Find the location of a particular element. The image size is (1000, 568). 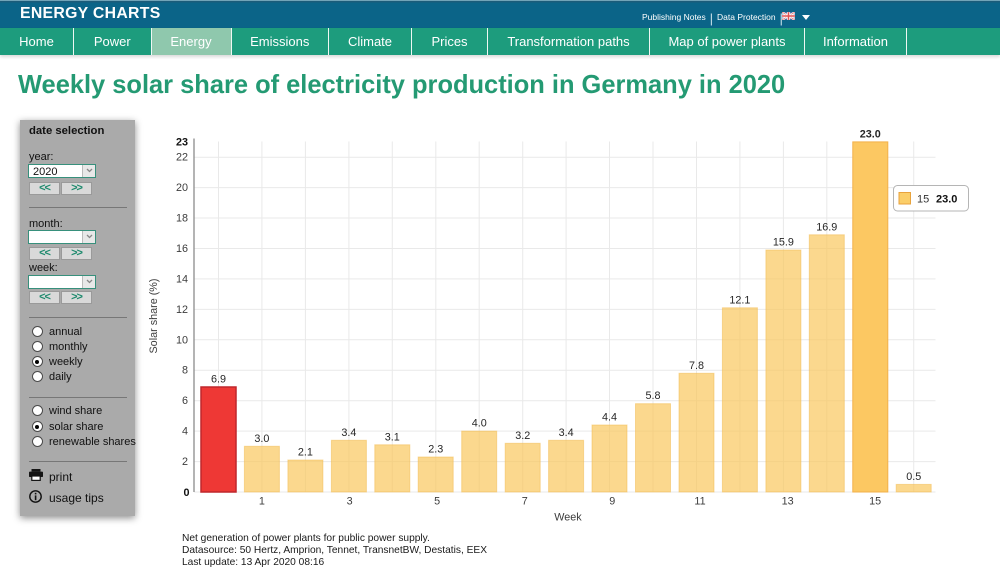

svg-text: 12 is located at coordinates (182, 310).